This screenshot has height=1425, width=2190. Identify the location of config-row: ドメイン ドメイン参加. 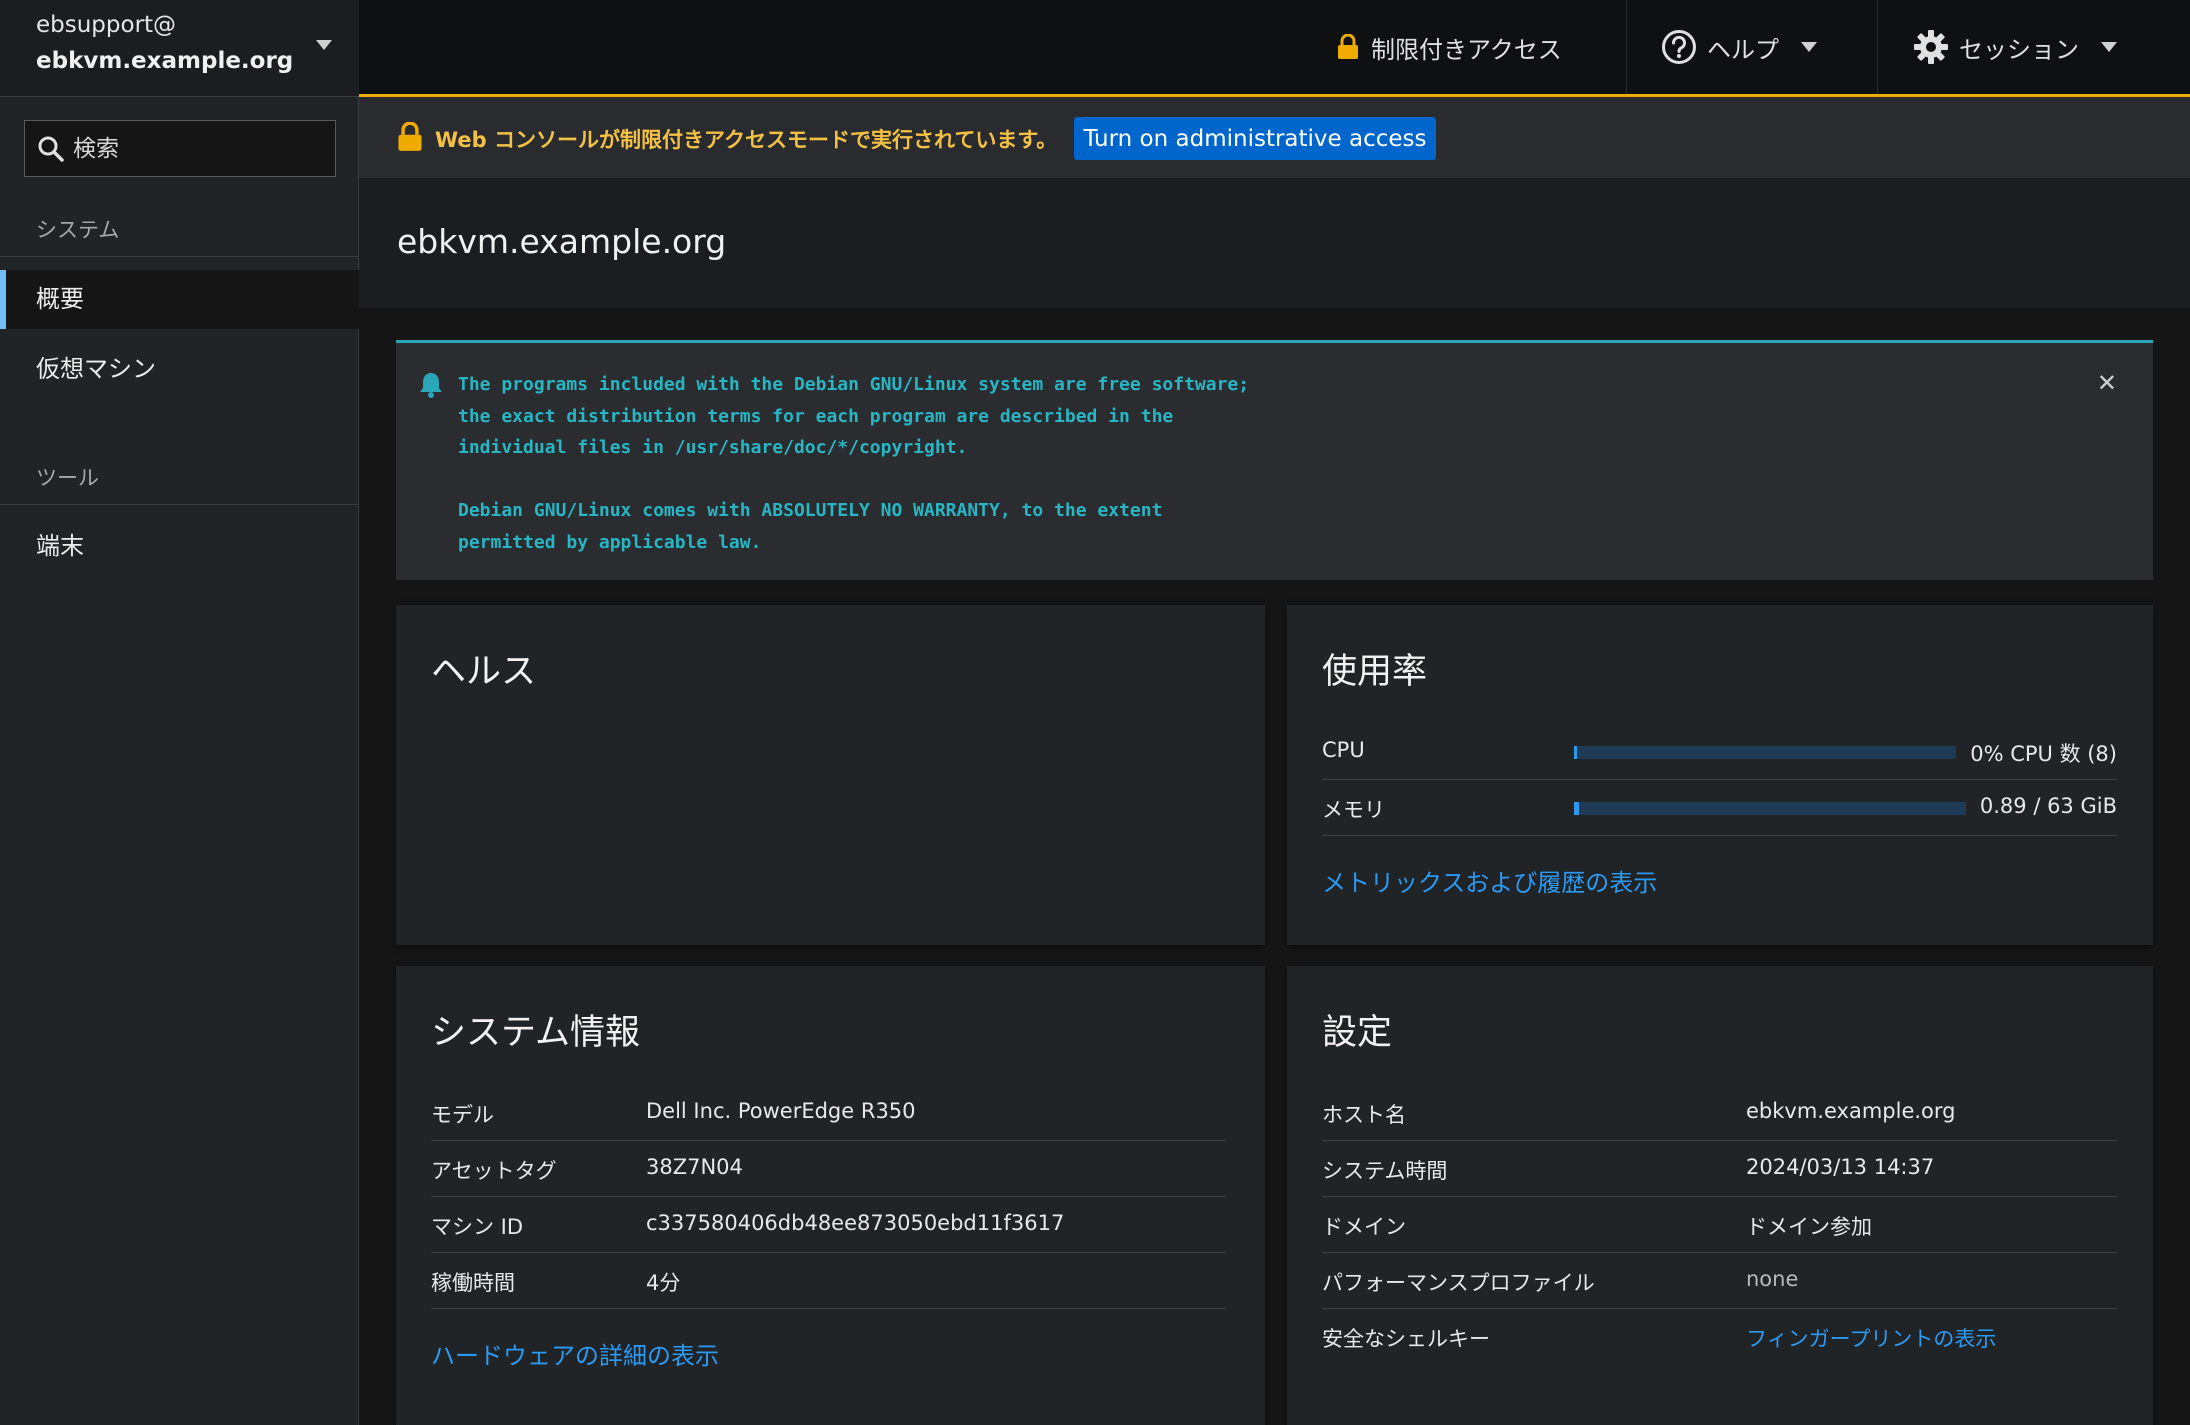
(1719, 1225).